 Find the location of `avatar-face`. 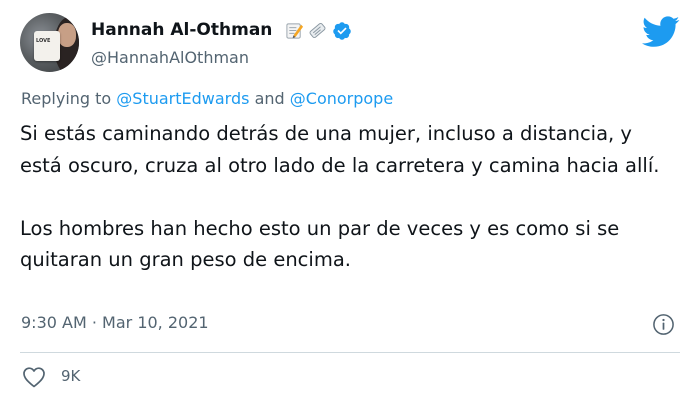

avatar-face is located at coordinates (67, 35).